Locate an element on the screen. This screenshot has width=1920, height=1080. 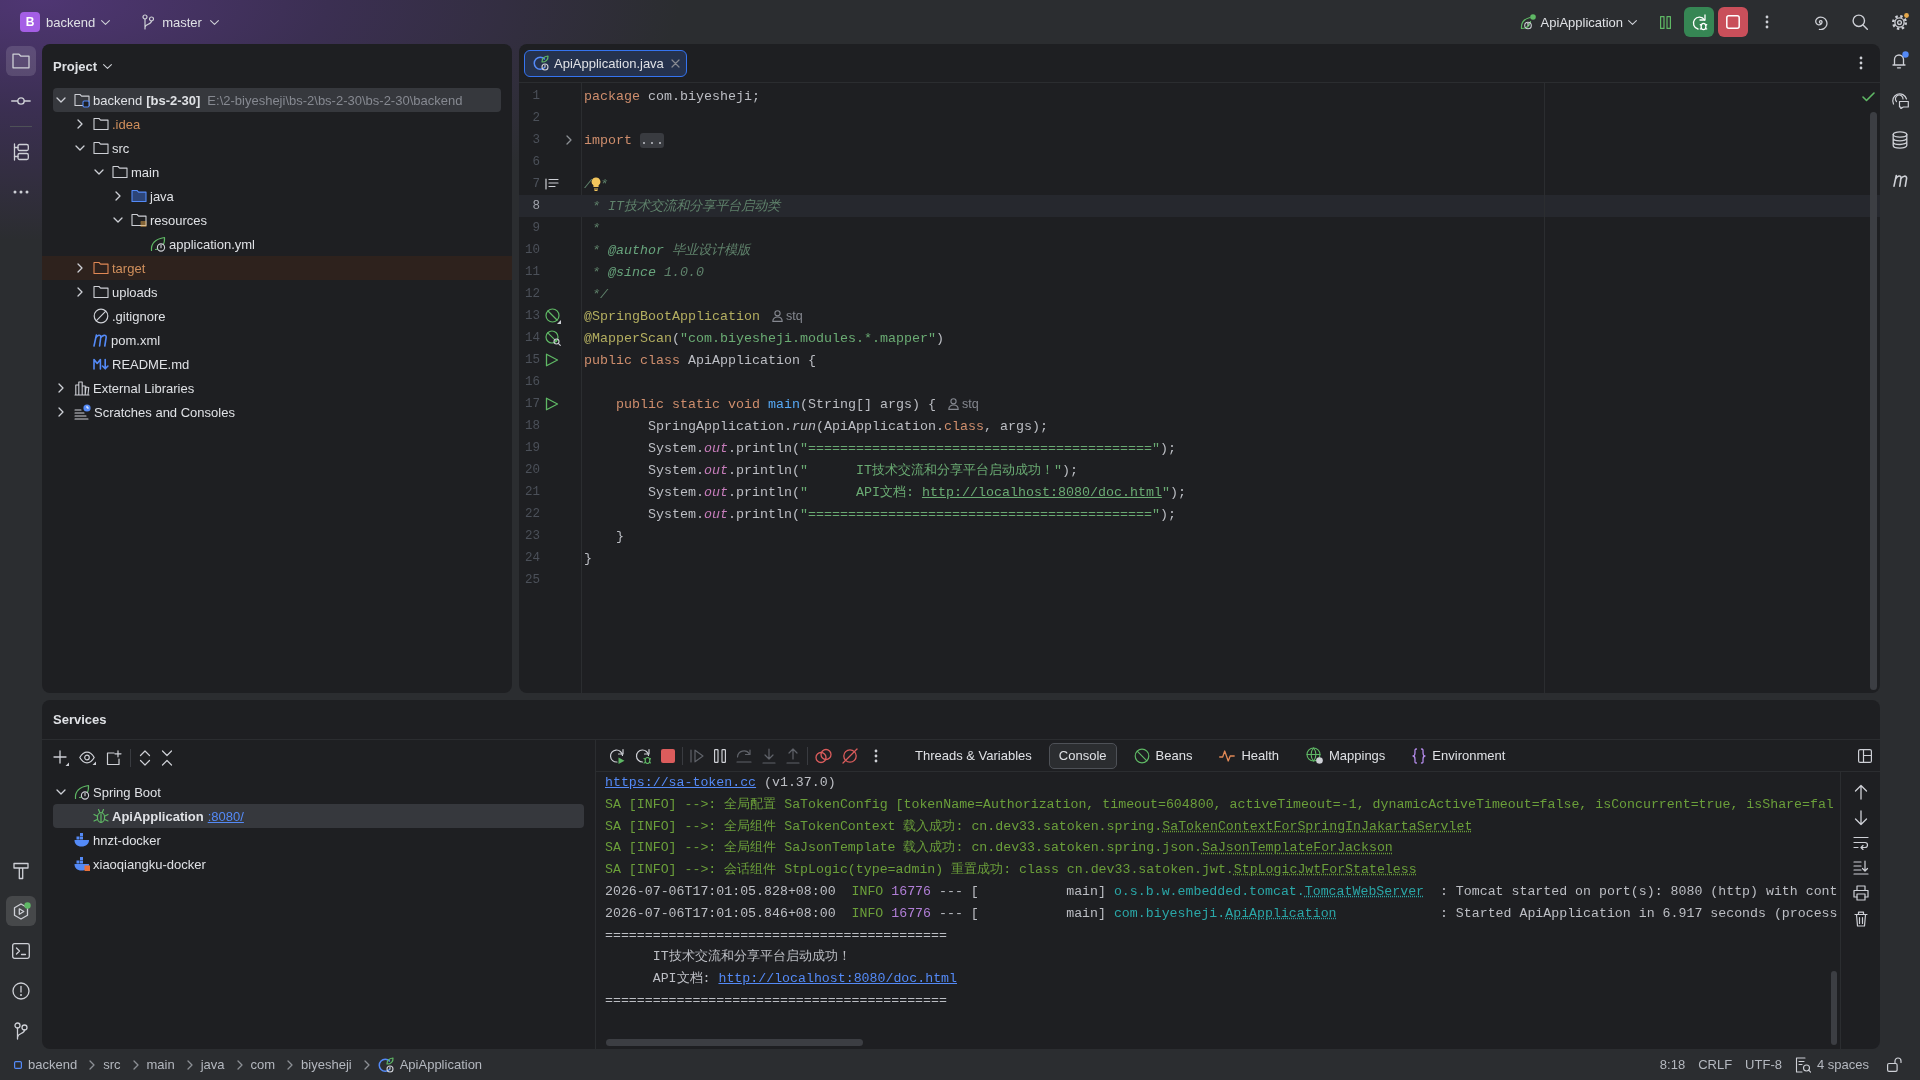
tree-item: hnzt-docker is located at coordinates (318, 840).